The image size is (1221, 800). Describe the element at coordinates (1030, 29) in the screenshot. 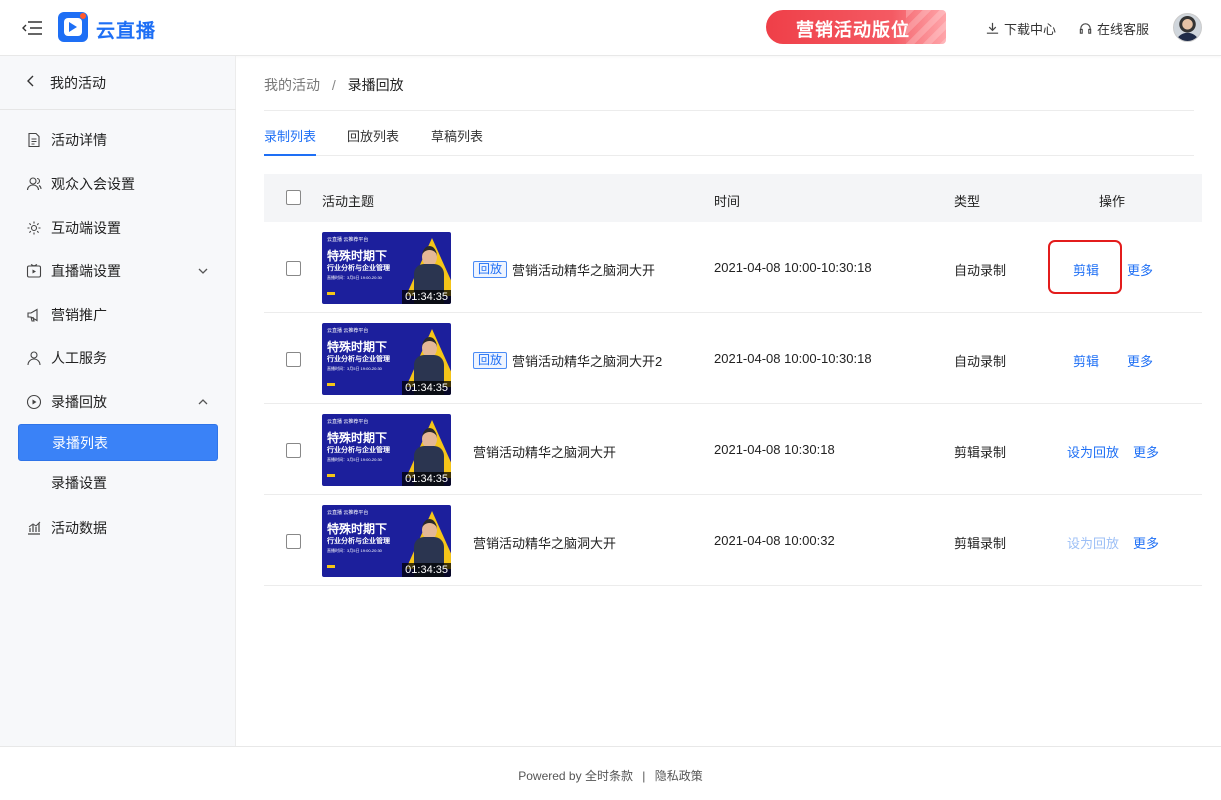

I see `download-center-label: 下载中心` at that location.